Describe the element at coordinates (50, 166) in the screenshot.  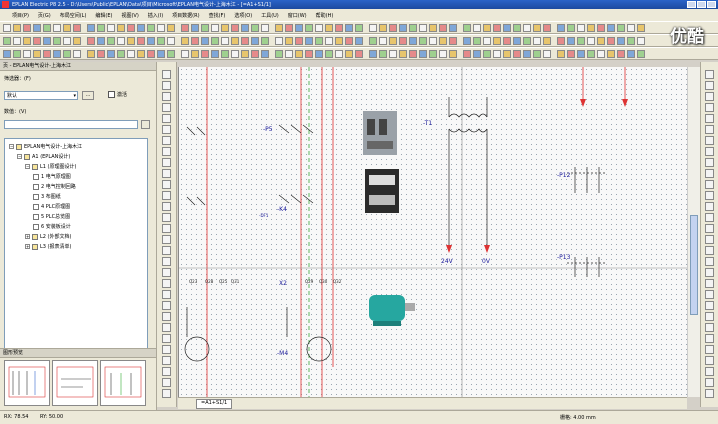
I see `tree-folder-item: − L1 (原理图设计)` at that location.